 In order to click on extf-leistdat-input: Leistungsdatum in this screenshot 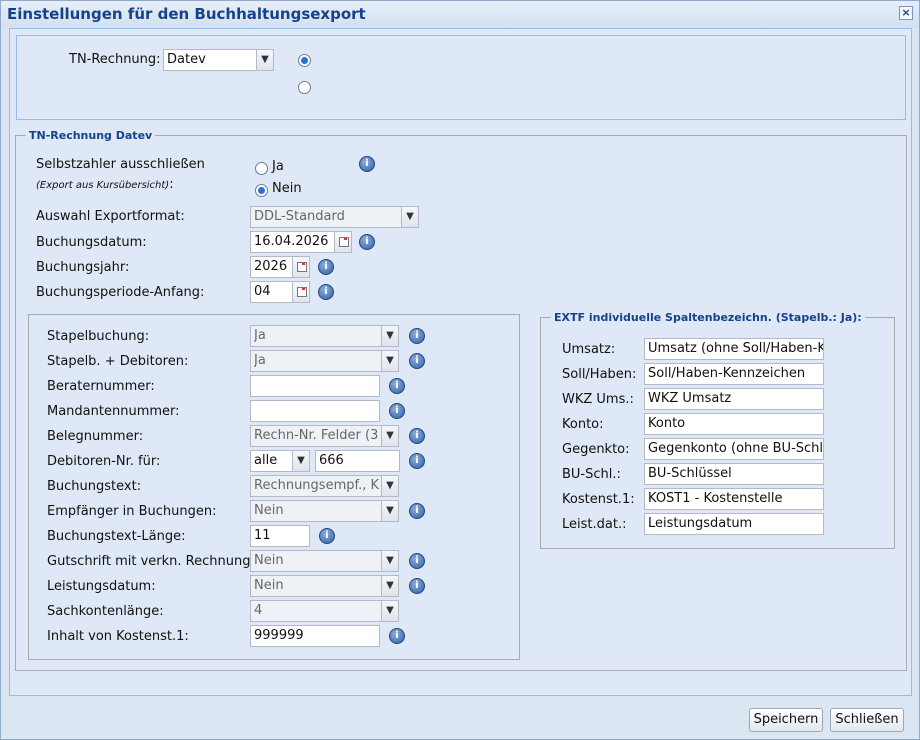, I will do `click(734, 524)`.